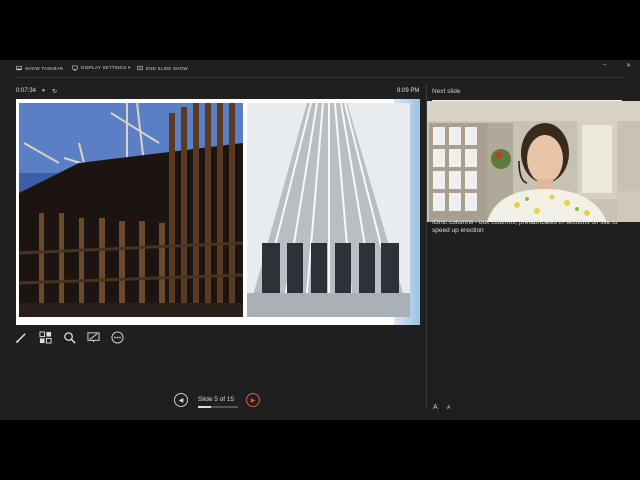  I want to click on end-show-icon, so click(140, 68).